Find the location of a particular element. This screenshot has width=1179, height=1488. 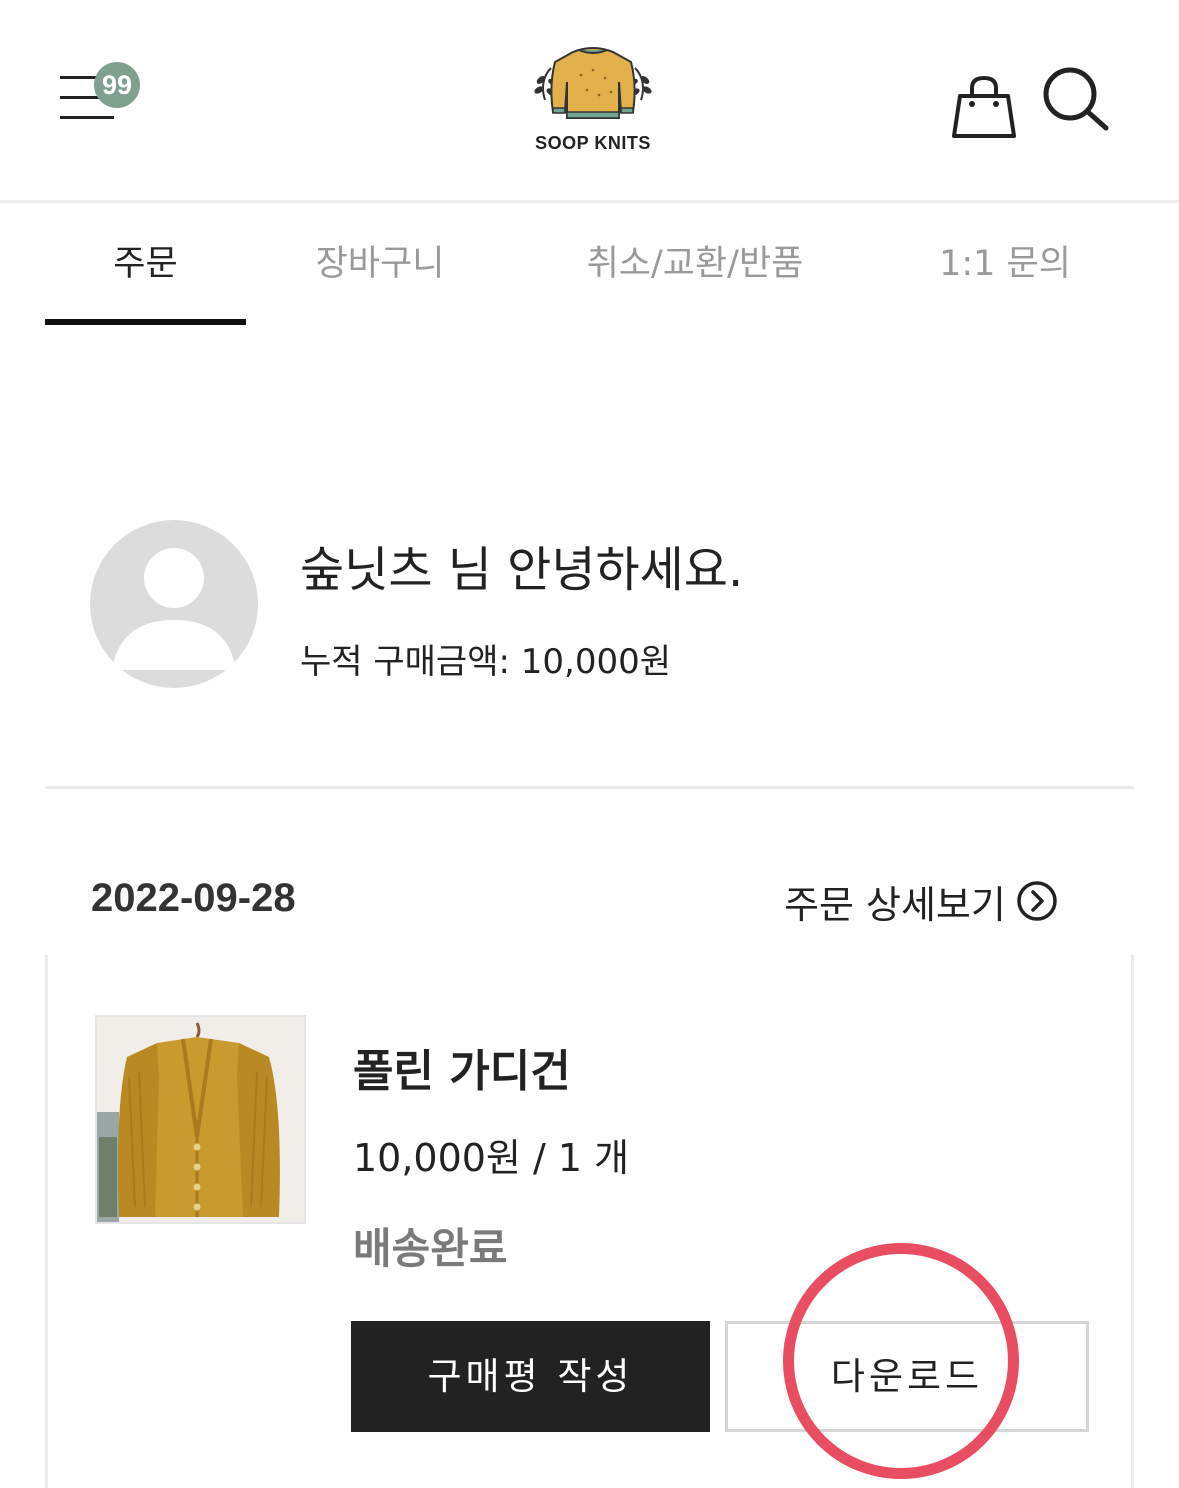

active-tab-indicator is located at coordinates (145, 322).